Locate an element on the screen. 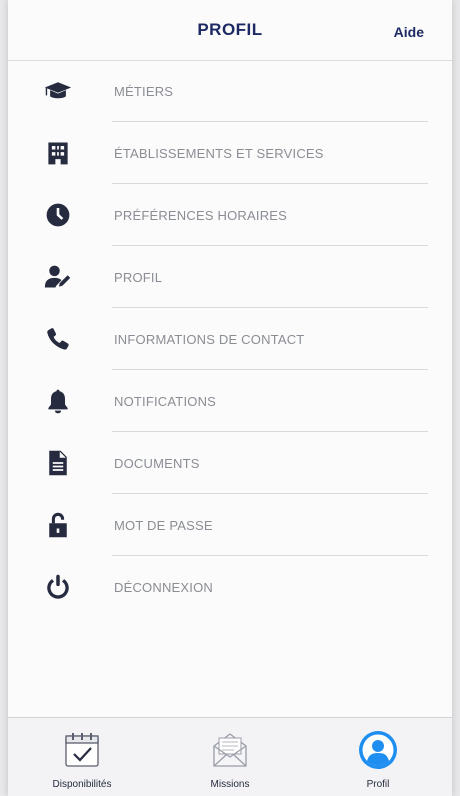 This screenshot has height=796, width=460. document-icon is located at coordinates (58, 463).